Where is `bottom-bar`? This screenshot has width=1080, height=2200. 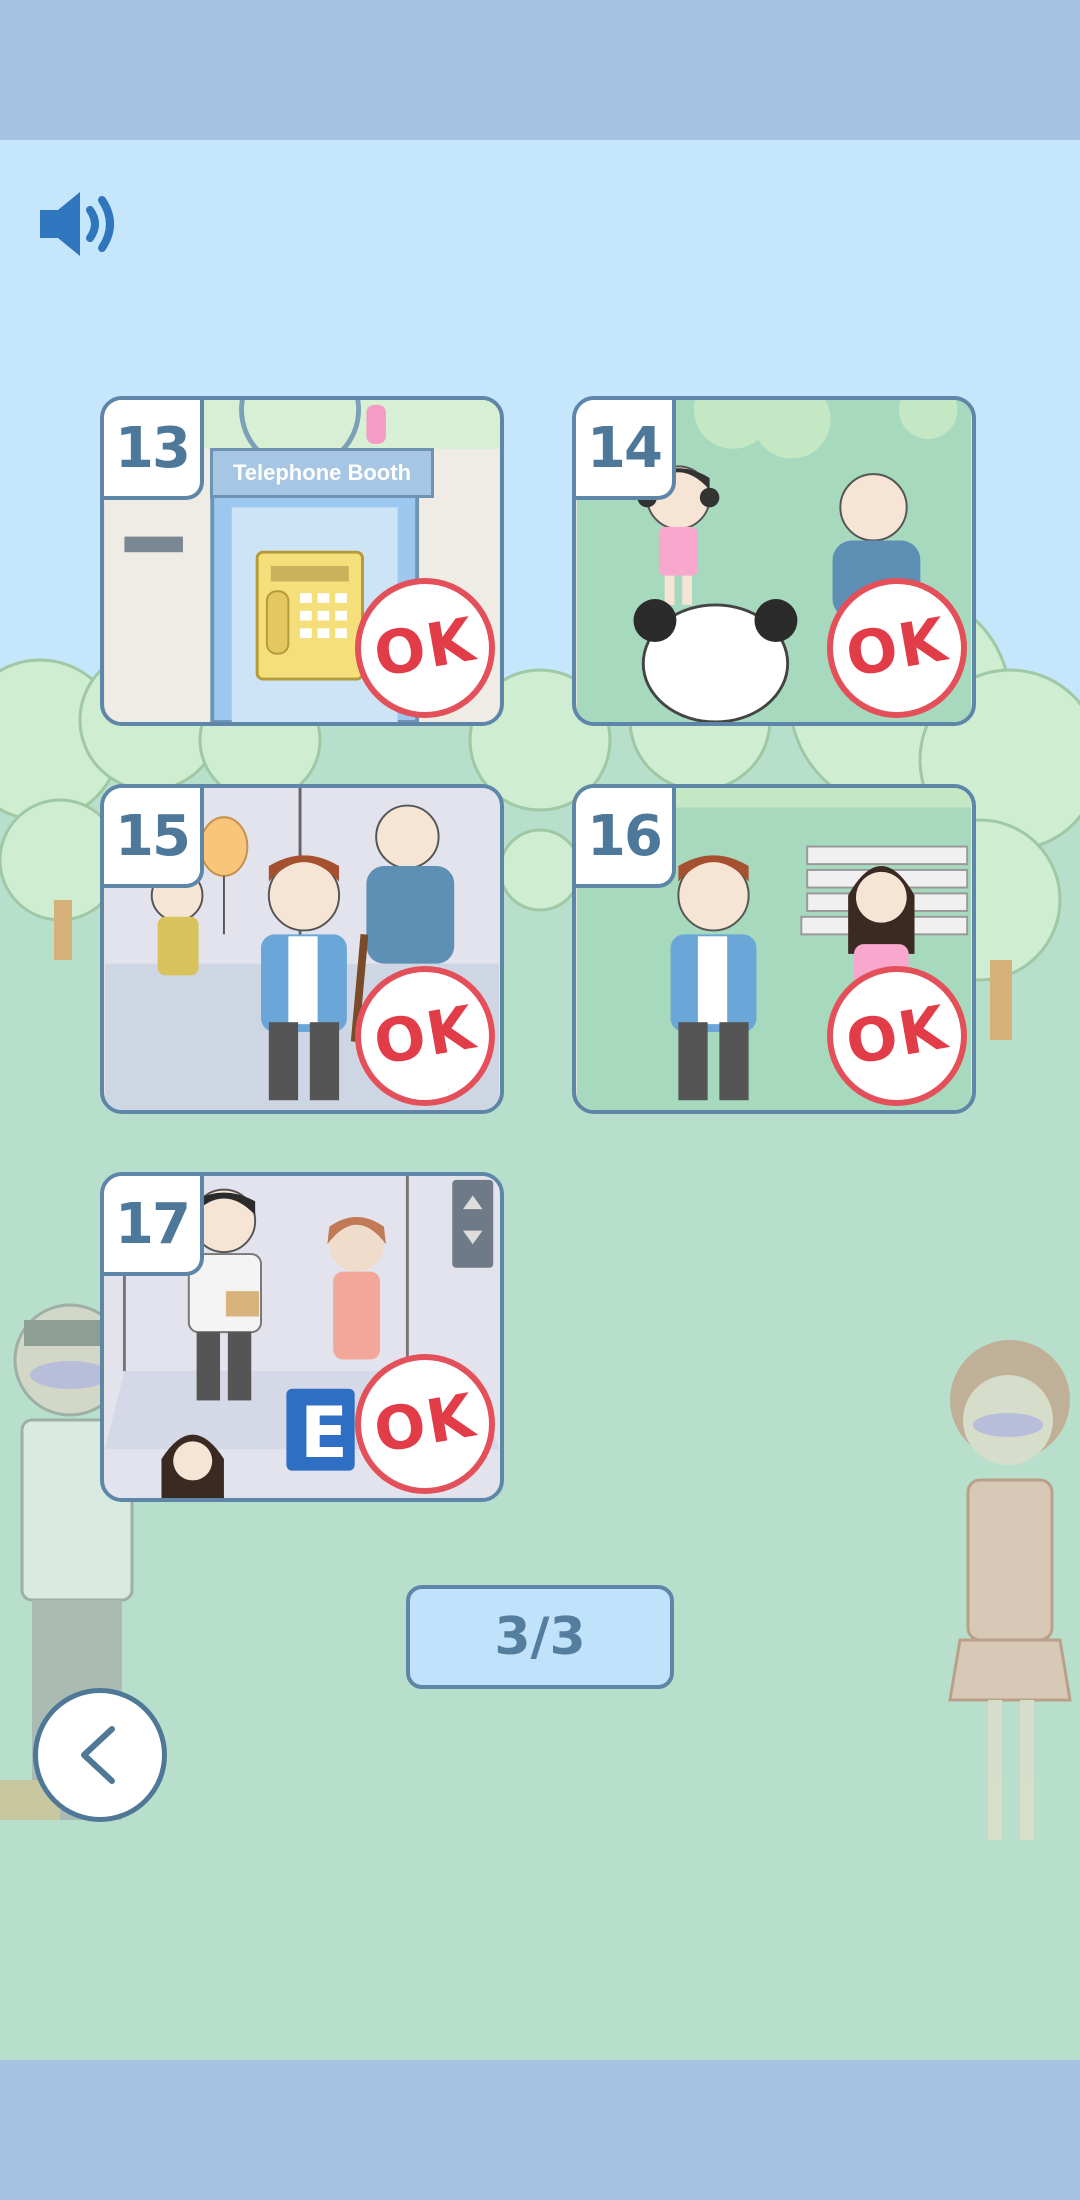
bottom-bar is located at coordinates (540, 2130).